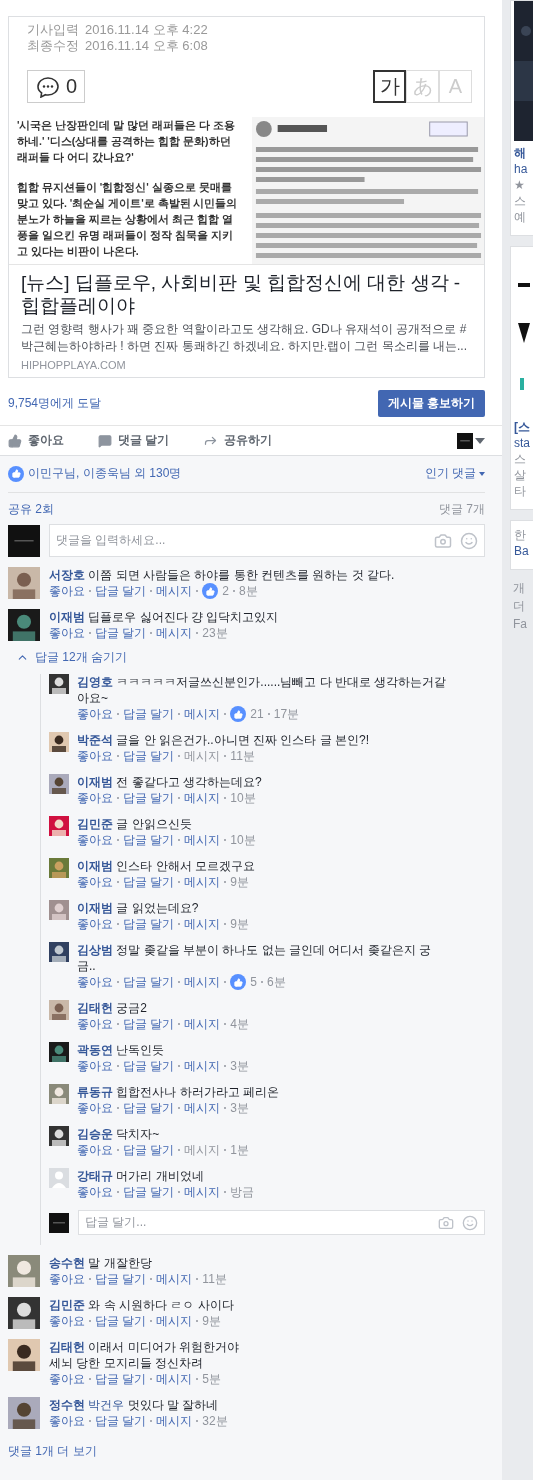 The width and height of the screenshot is (533, 1480). What do you see at coordinates (134, 440) in the screenshot?
I see `post-action-button: 댓글 달기` at bounding box center [134, 440].